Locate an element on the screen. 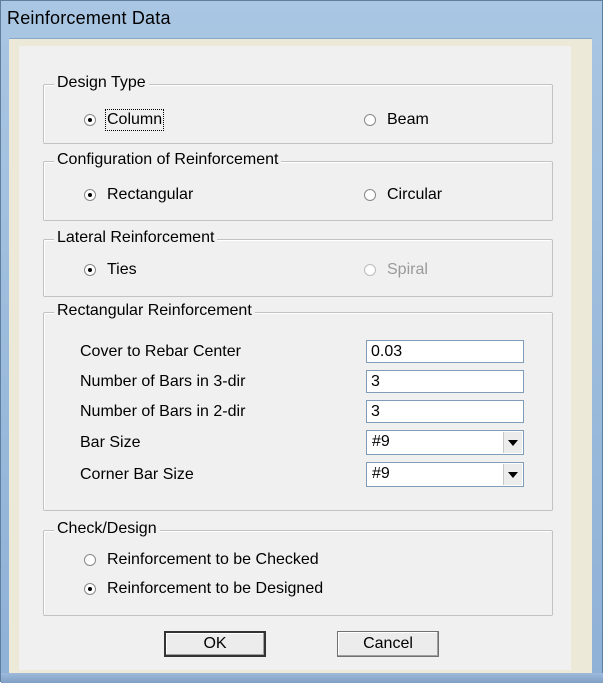  radio-reinforcement-designed-indicator is located at coordinates (90, 589).